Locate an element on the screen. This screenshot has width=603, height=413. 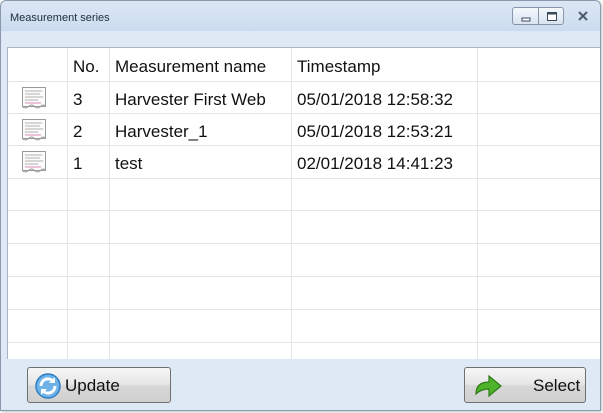
maximize-button is located at coordinates (551, 16).